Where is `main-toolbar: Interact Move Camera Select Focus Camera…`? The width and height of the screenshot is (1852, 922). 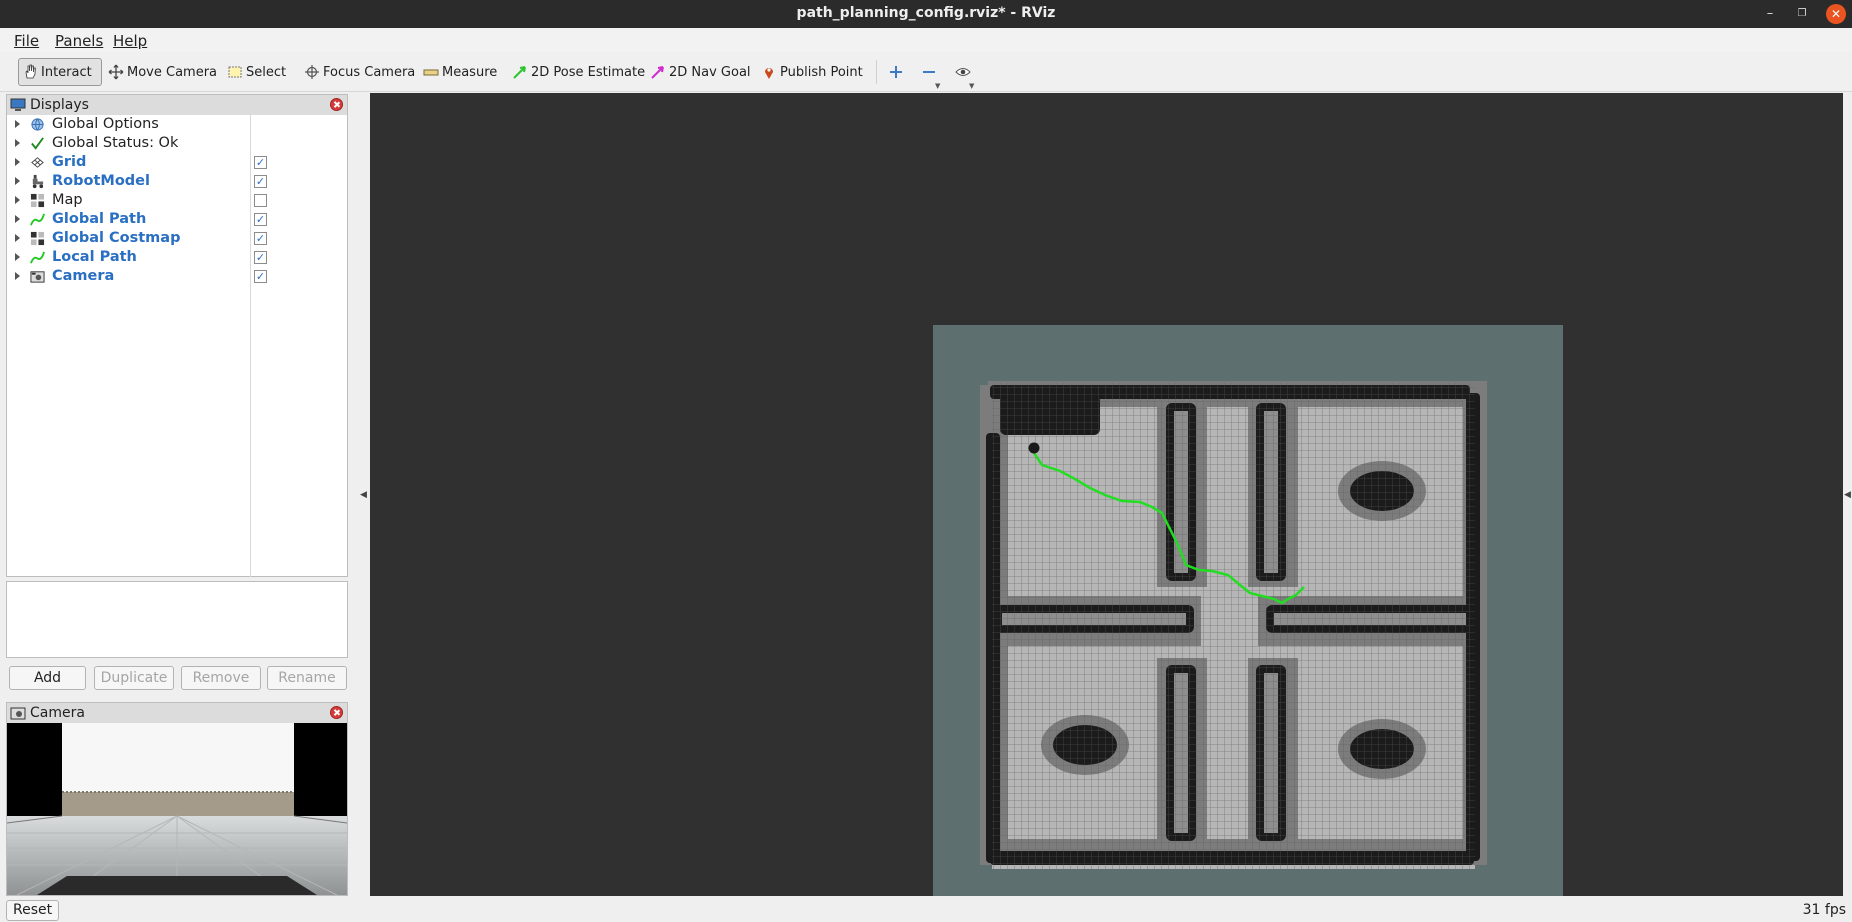 main-toolbar: Interact Move Camera Select Focus Camera… is located at coordinates (926, 72).